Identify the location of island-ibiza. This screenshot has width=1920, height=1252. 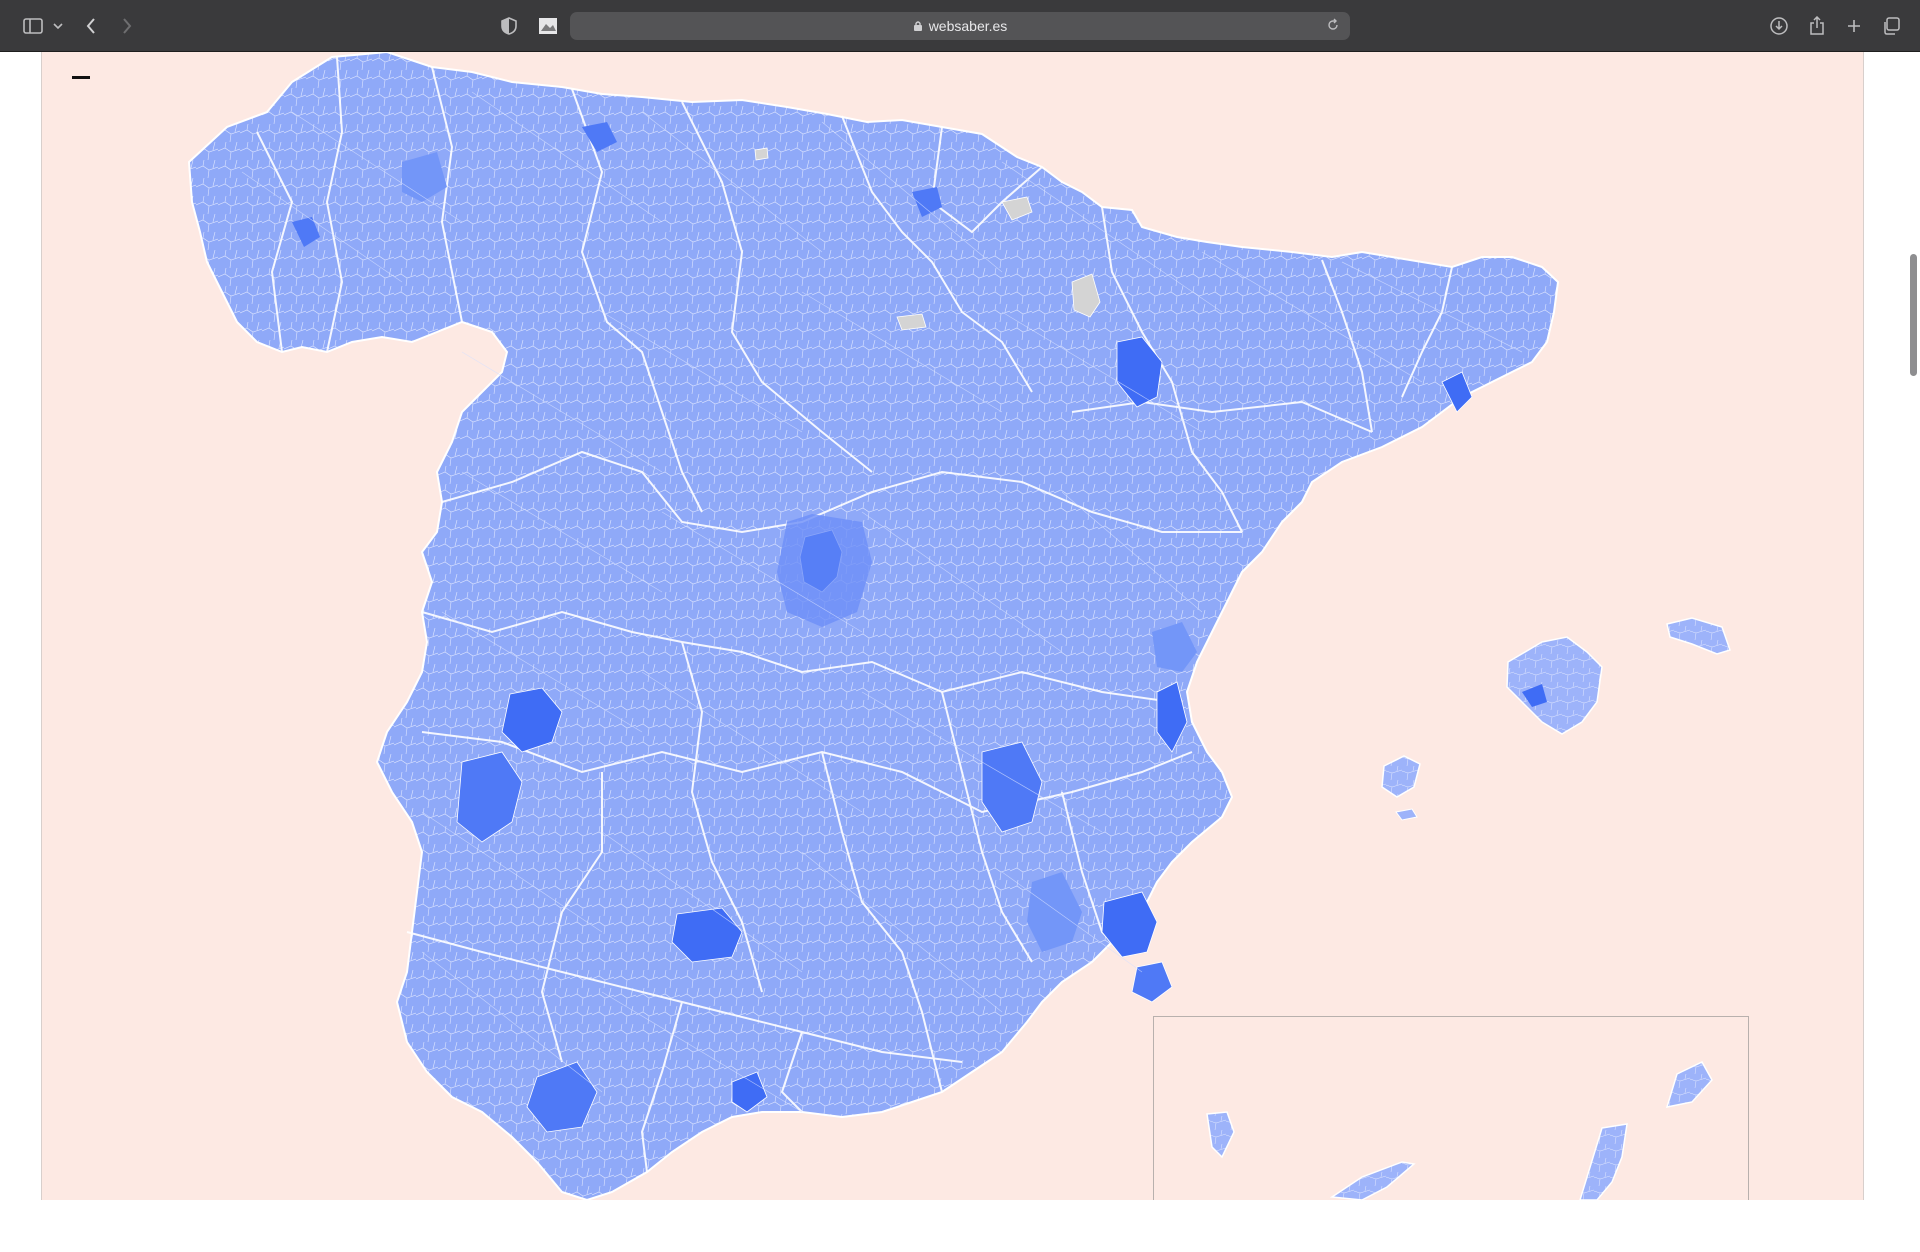
(1401, 776).